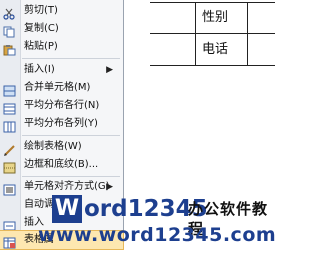 The height and width of the screenshot is (253, 320). What do you see at coordinates (9, 166) in the screenshot?
I see `borders-shading-icon` at bounding box center [9, 166].